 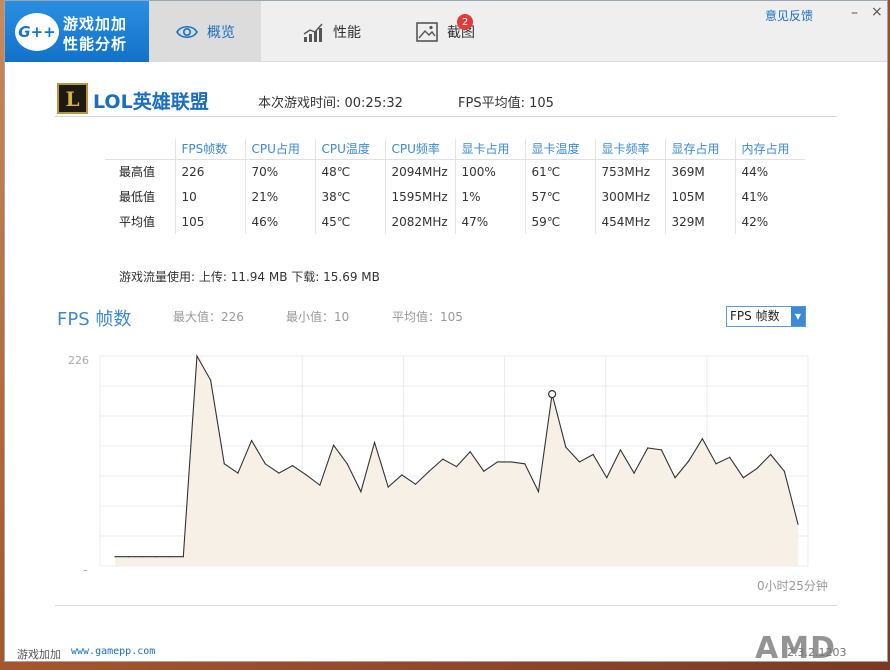 I want to click on close-button: ×, so click(x=877, y=12).